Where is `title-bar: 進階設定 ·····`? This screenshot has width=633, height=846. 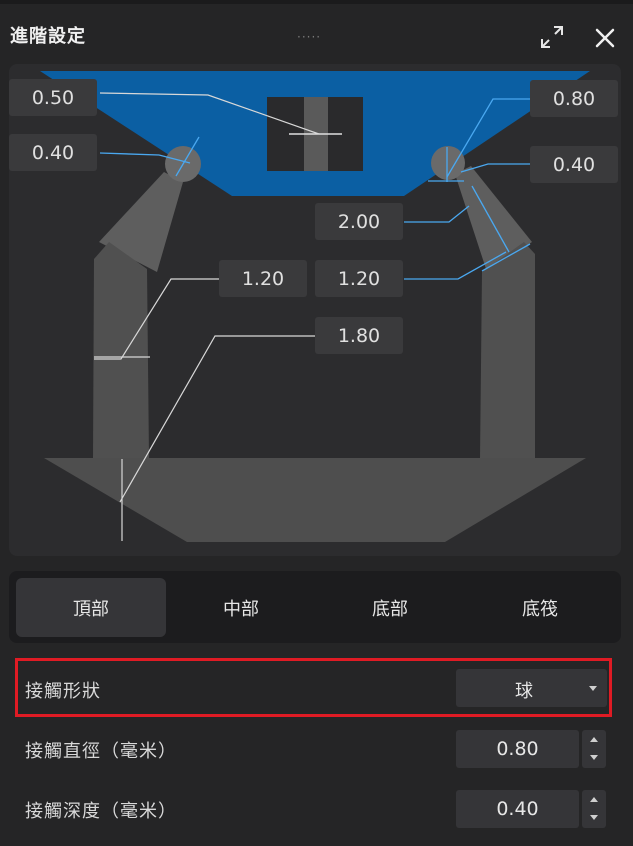 title-bar: 進階設定 ····· is located at coordinates (316, 34).